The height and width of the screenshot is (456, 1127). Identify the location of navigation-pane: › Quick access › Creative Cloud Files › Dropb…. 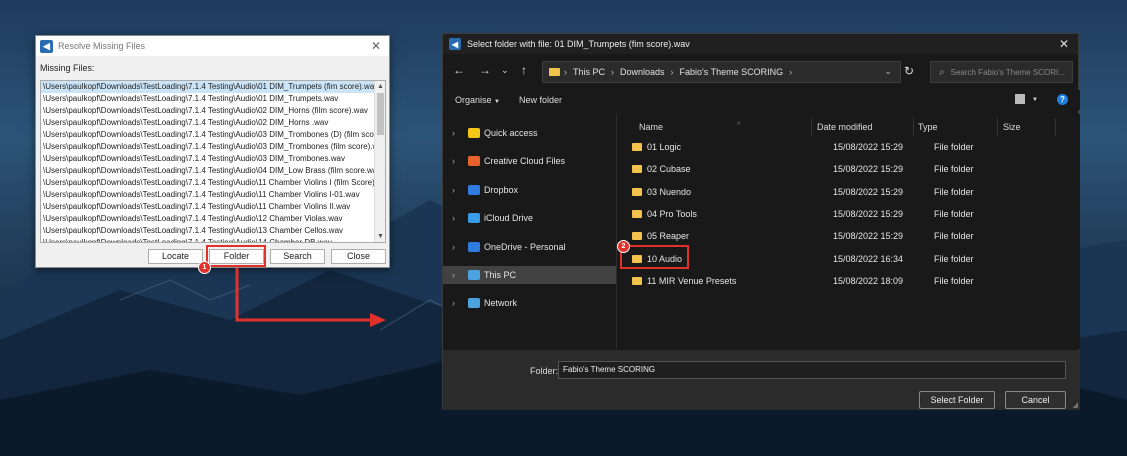
(530, 231).